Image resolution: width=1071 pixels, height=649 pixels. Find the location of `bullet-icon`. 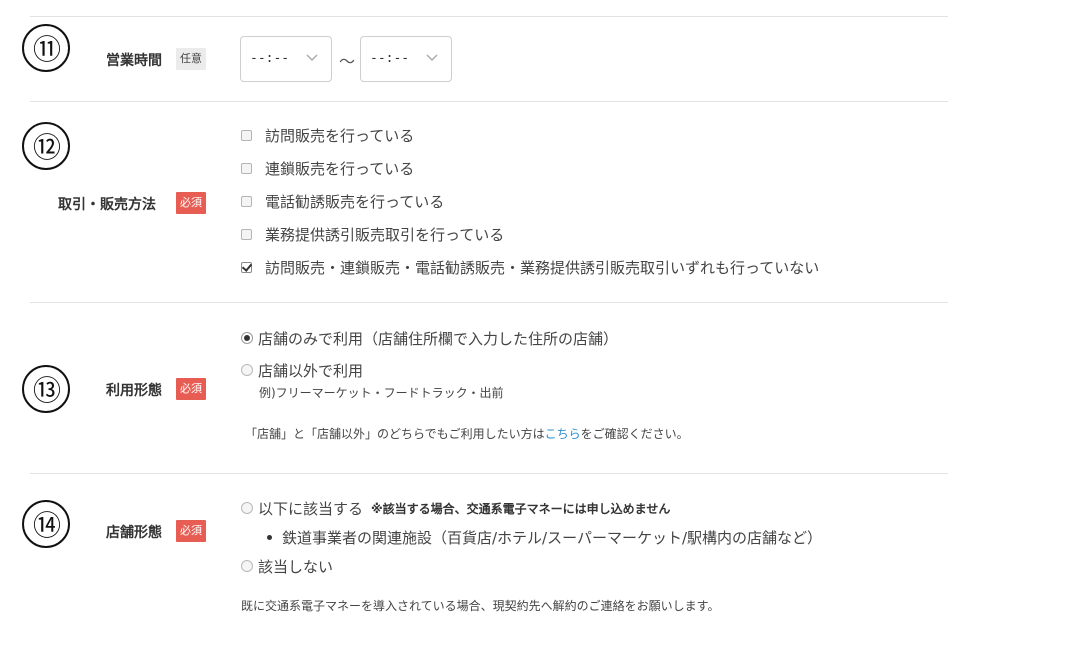

bullet-icon is located at coordinates (269, 537).